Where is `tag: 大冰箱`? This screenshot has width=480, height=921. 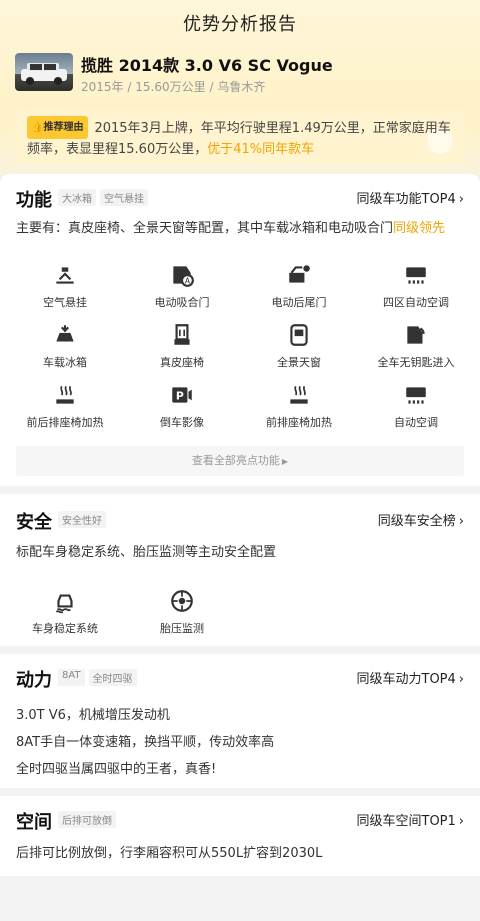 tag: 大冰箱 is located at coordinates (77, 197).